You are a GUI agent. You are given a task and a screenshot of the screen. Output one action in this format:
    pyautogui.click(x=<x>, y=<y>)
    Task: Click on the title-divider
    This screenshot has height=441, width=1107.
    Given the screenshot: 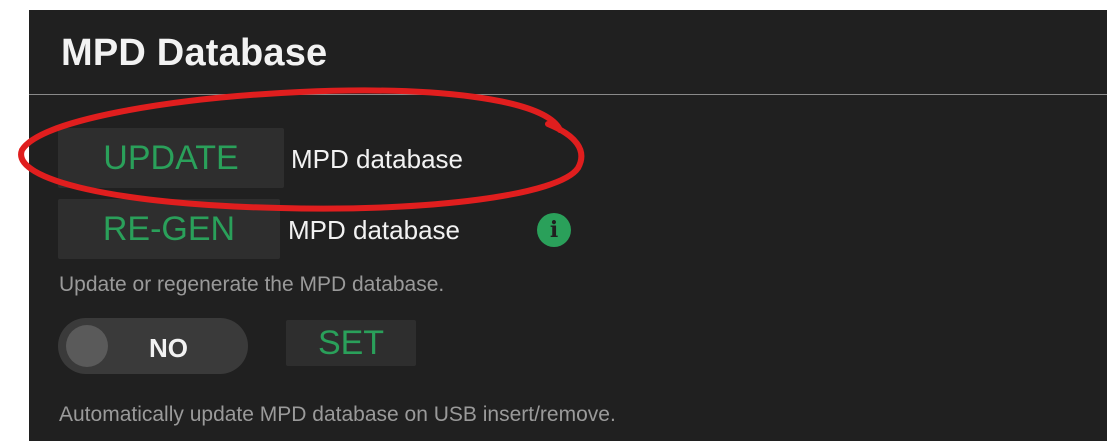 What is the action you would take?
    pyautogui.click(x=568, y=94)
    